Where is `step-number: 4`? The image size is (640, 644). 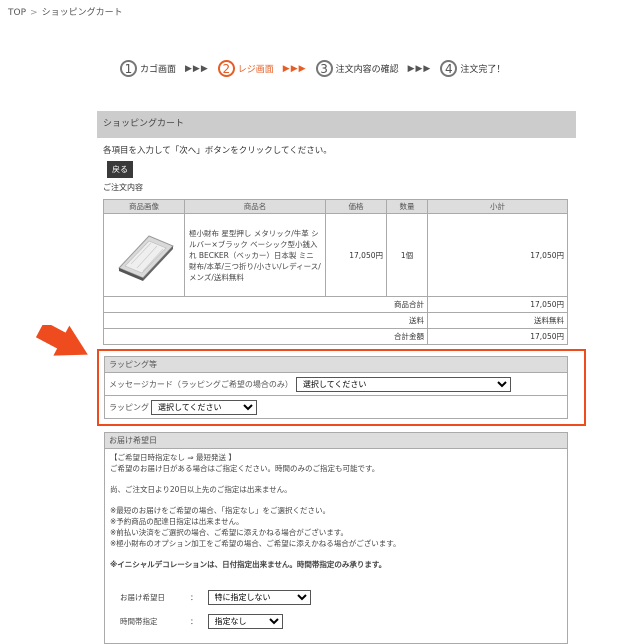 step-number: 4 is located at coordinates (449, 68).